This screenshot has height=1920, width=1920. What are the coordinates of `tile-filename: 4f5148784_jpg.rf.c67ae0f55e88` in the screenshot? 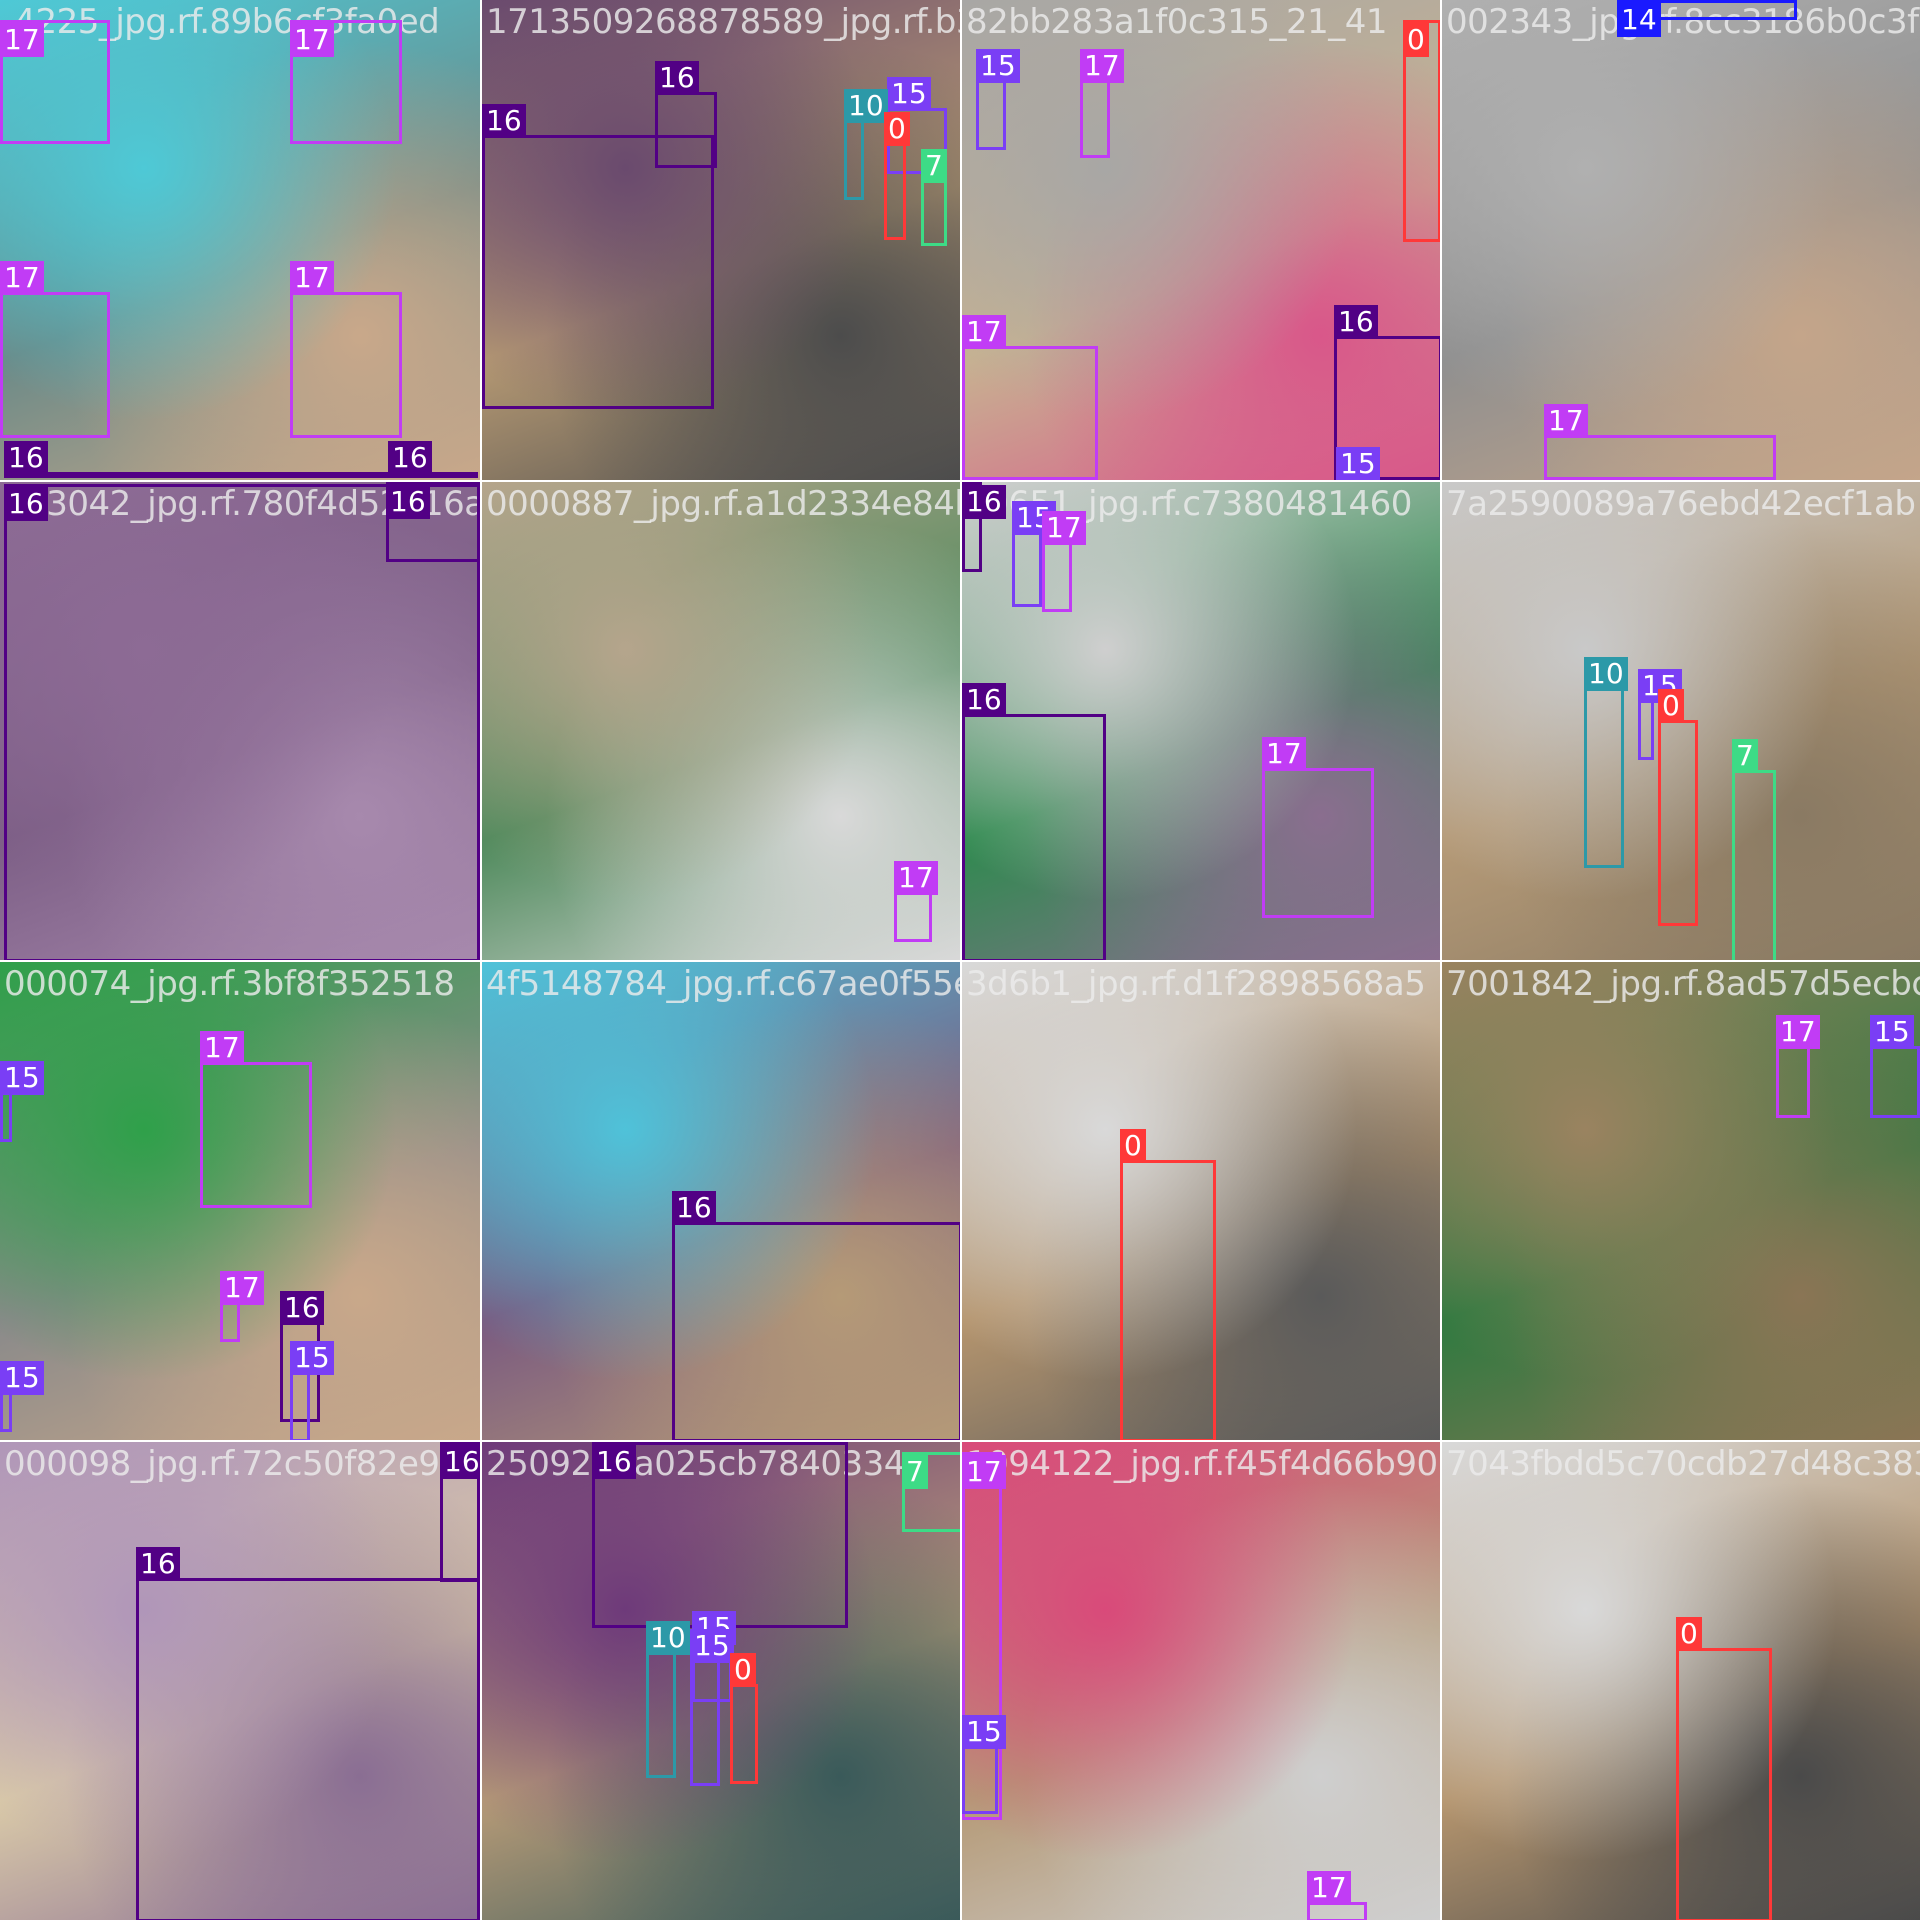 It's located at (723, 984).